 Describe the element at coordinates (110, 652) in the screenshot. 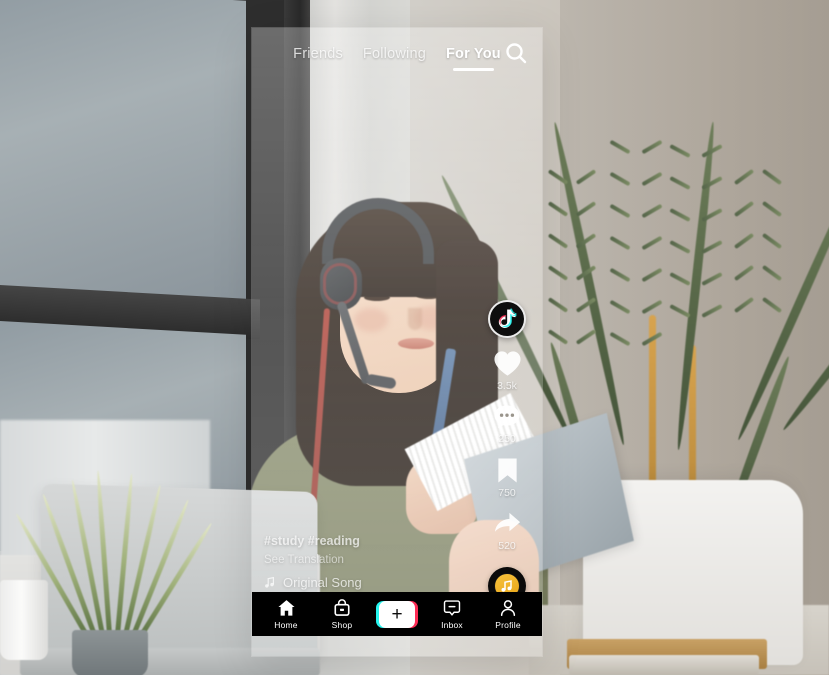

I see `plant-pot` at that location.